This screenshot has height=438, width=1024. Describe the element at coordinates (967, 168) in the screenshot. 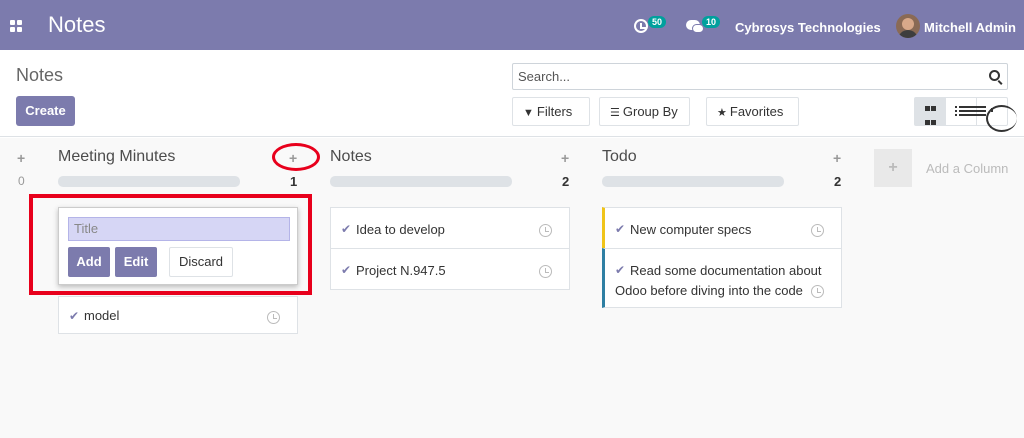

I see `add-column-label: Add a Column` at that location.